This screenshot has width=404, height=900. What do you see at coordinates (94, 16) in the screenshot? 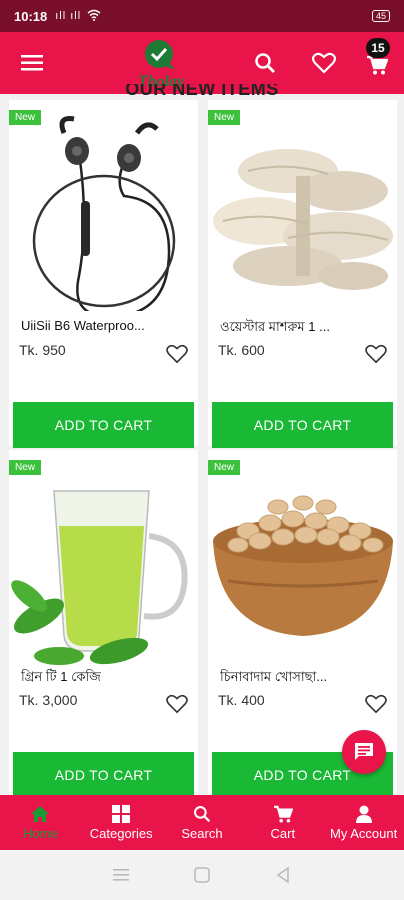
I see `wifi-icon` at bounding box center [94, 16].